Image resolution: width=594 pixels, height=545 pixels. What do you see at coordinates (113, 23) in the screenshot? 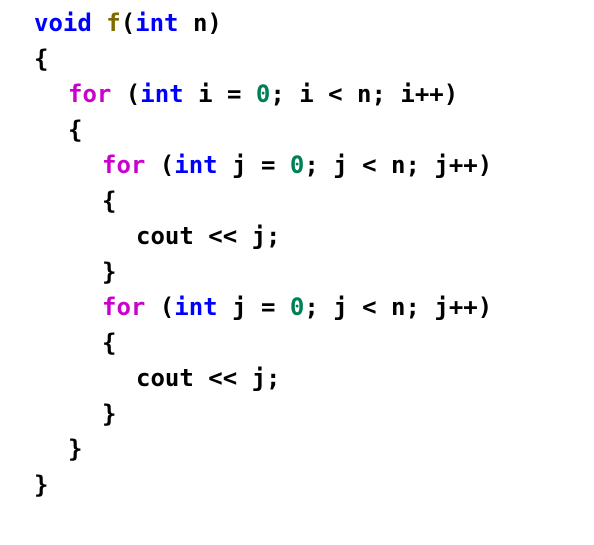
I see `code-token-function: f` at bounding box center [113, 23].